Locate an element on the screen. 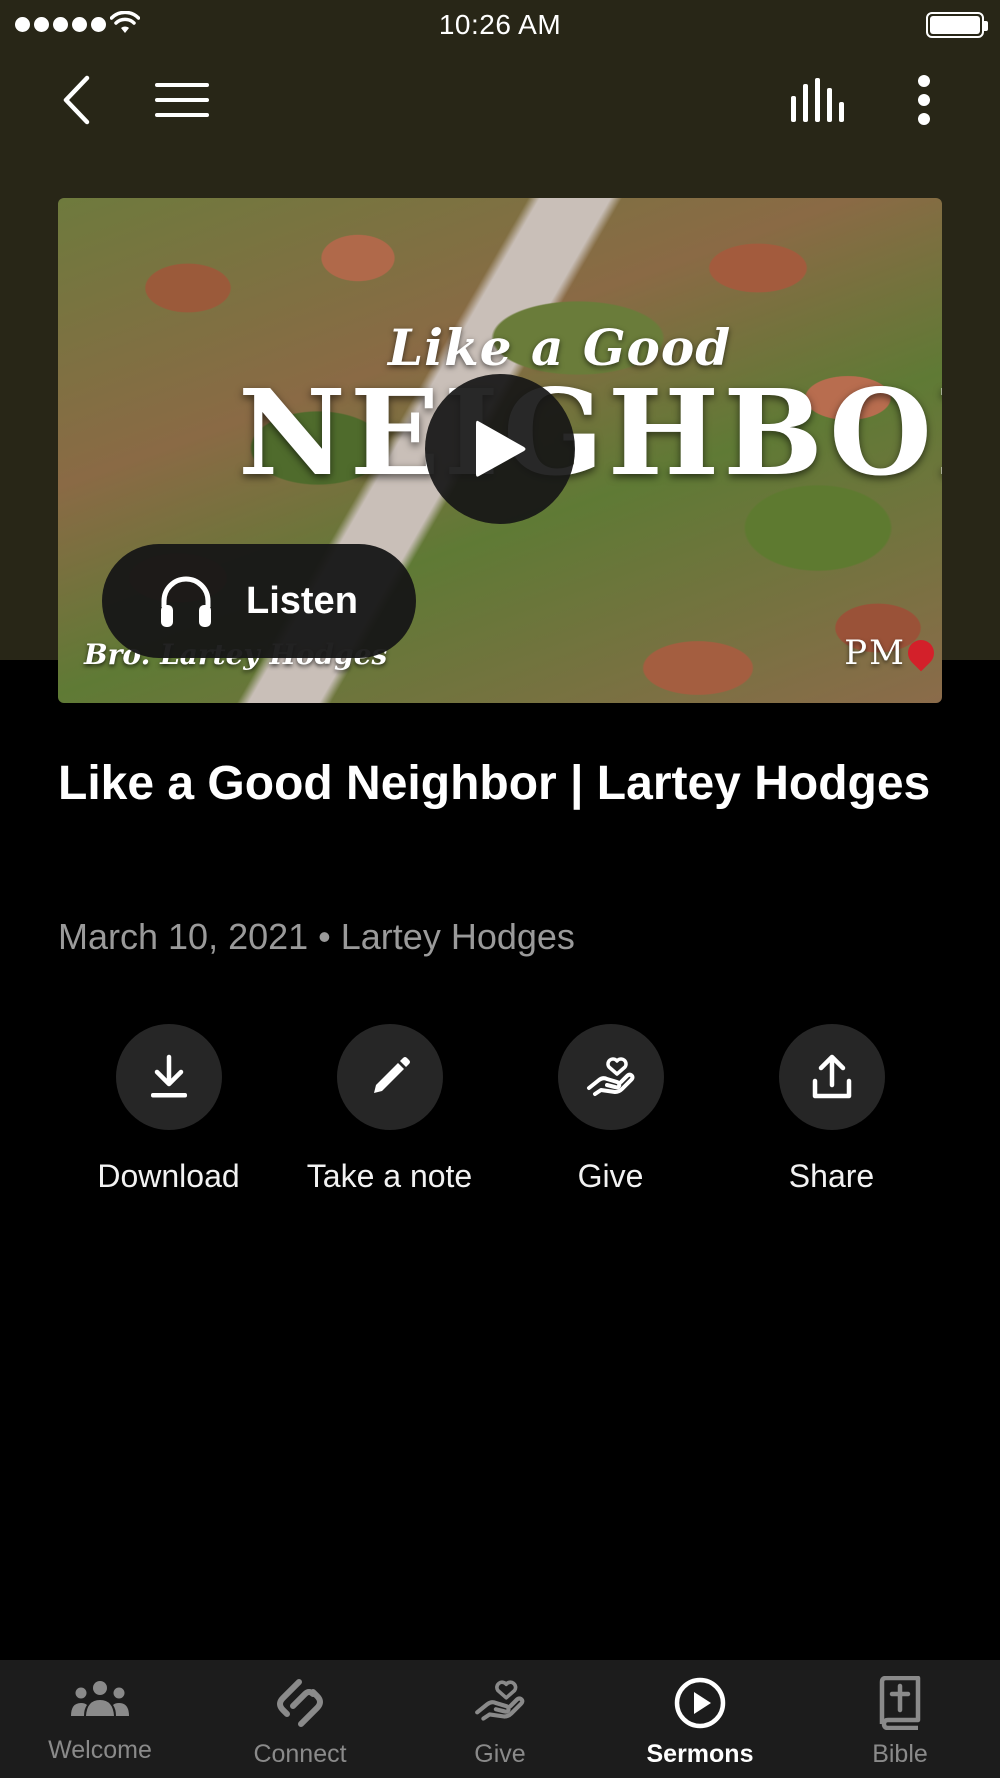 Image resolution: width=1000 pixels, height=1778 pixels. more-options-button is located at coordinates (924, 100).